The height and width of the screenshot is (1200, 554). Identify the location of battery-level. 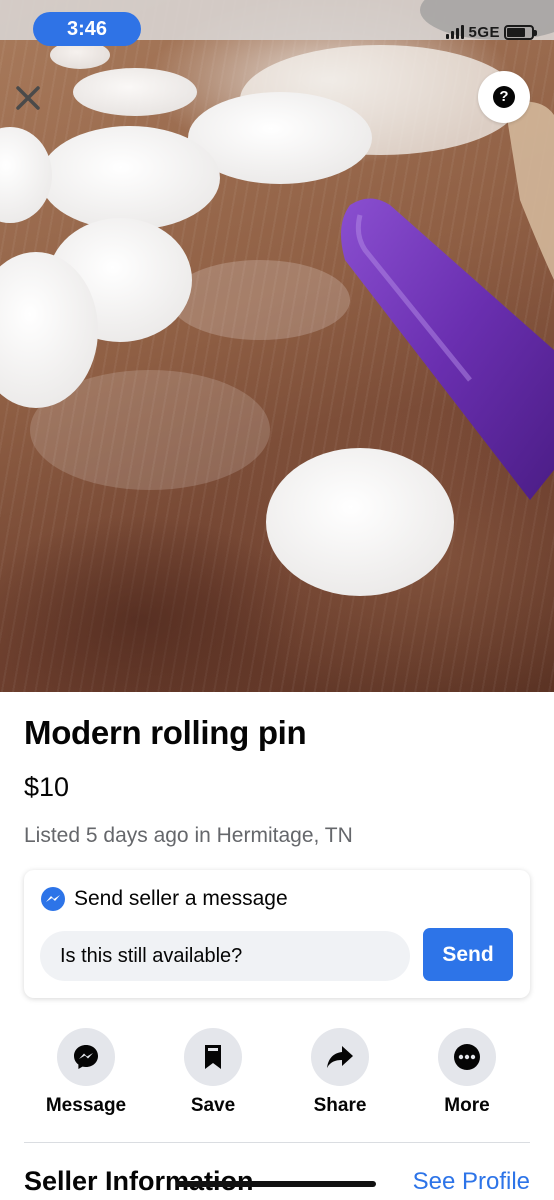
(516, 32).